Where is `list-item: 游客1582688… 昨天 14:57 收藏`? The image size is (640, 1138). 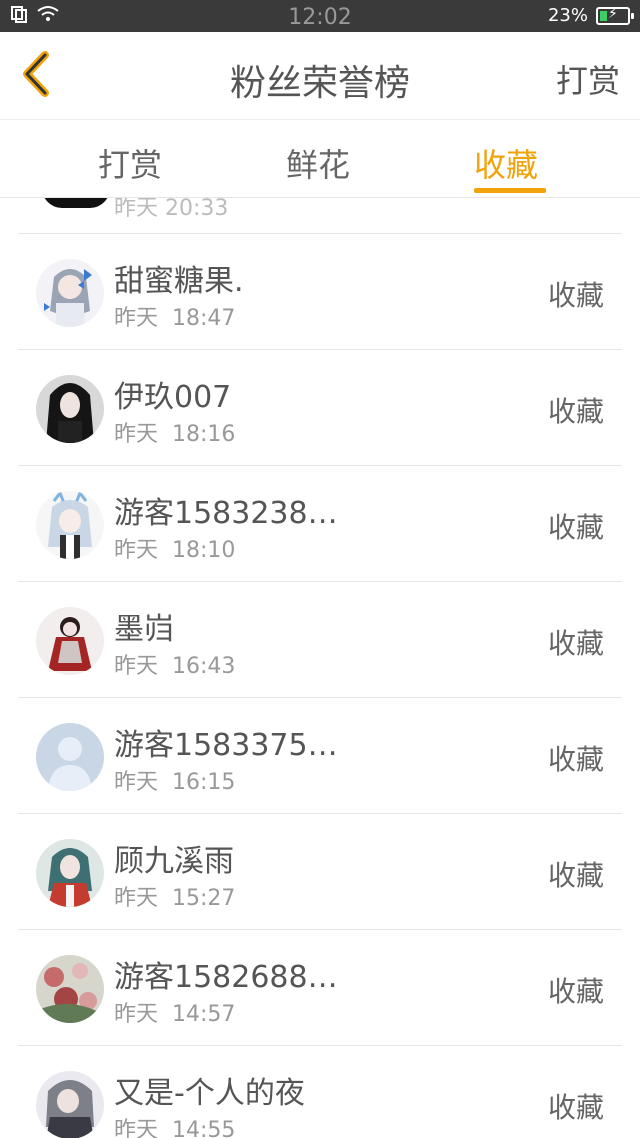 list-item: 游客1582688… 昨天 14:57 收藏 is located at coordinates (320, 988).